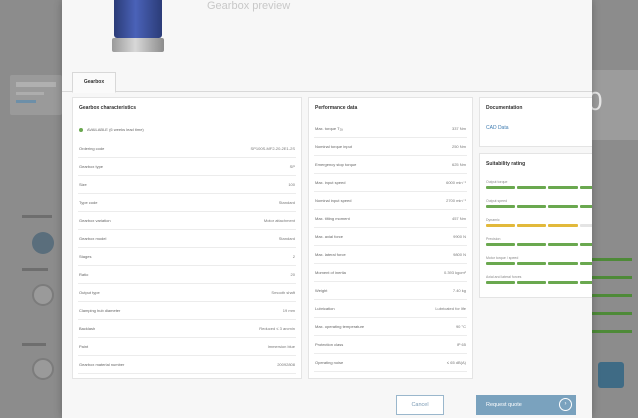 Image resolution: width=638 pixels, height=418 pixels. I want to click on spec-value: 2, so click(293, 256).